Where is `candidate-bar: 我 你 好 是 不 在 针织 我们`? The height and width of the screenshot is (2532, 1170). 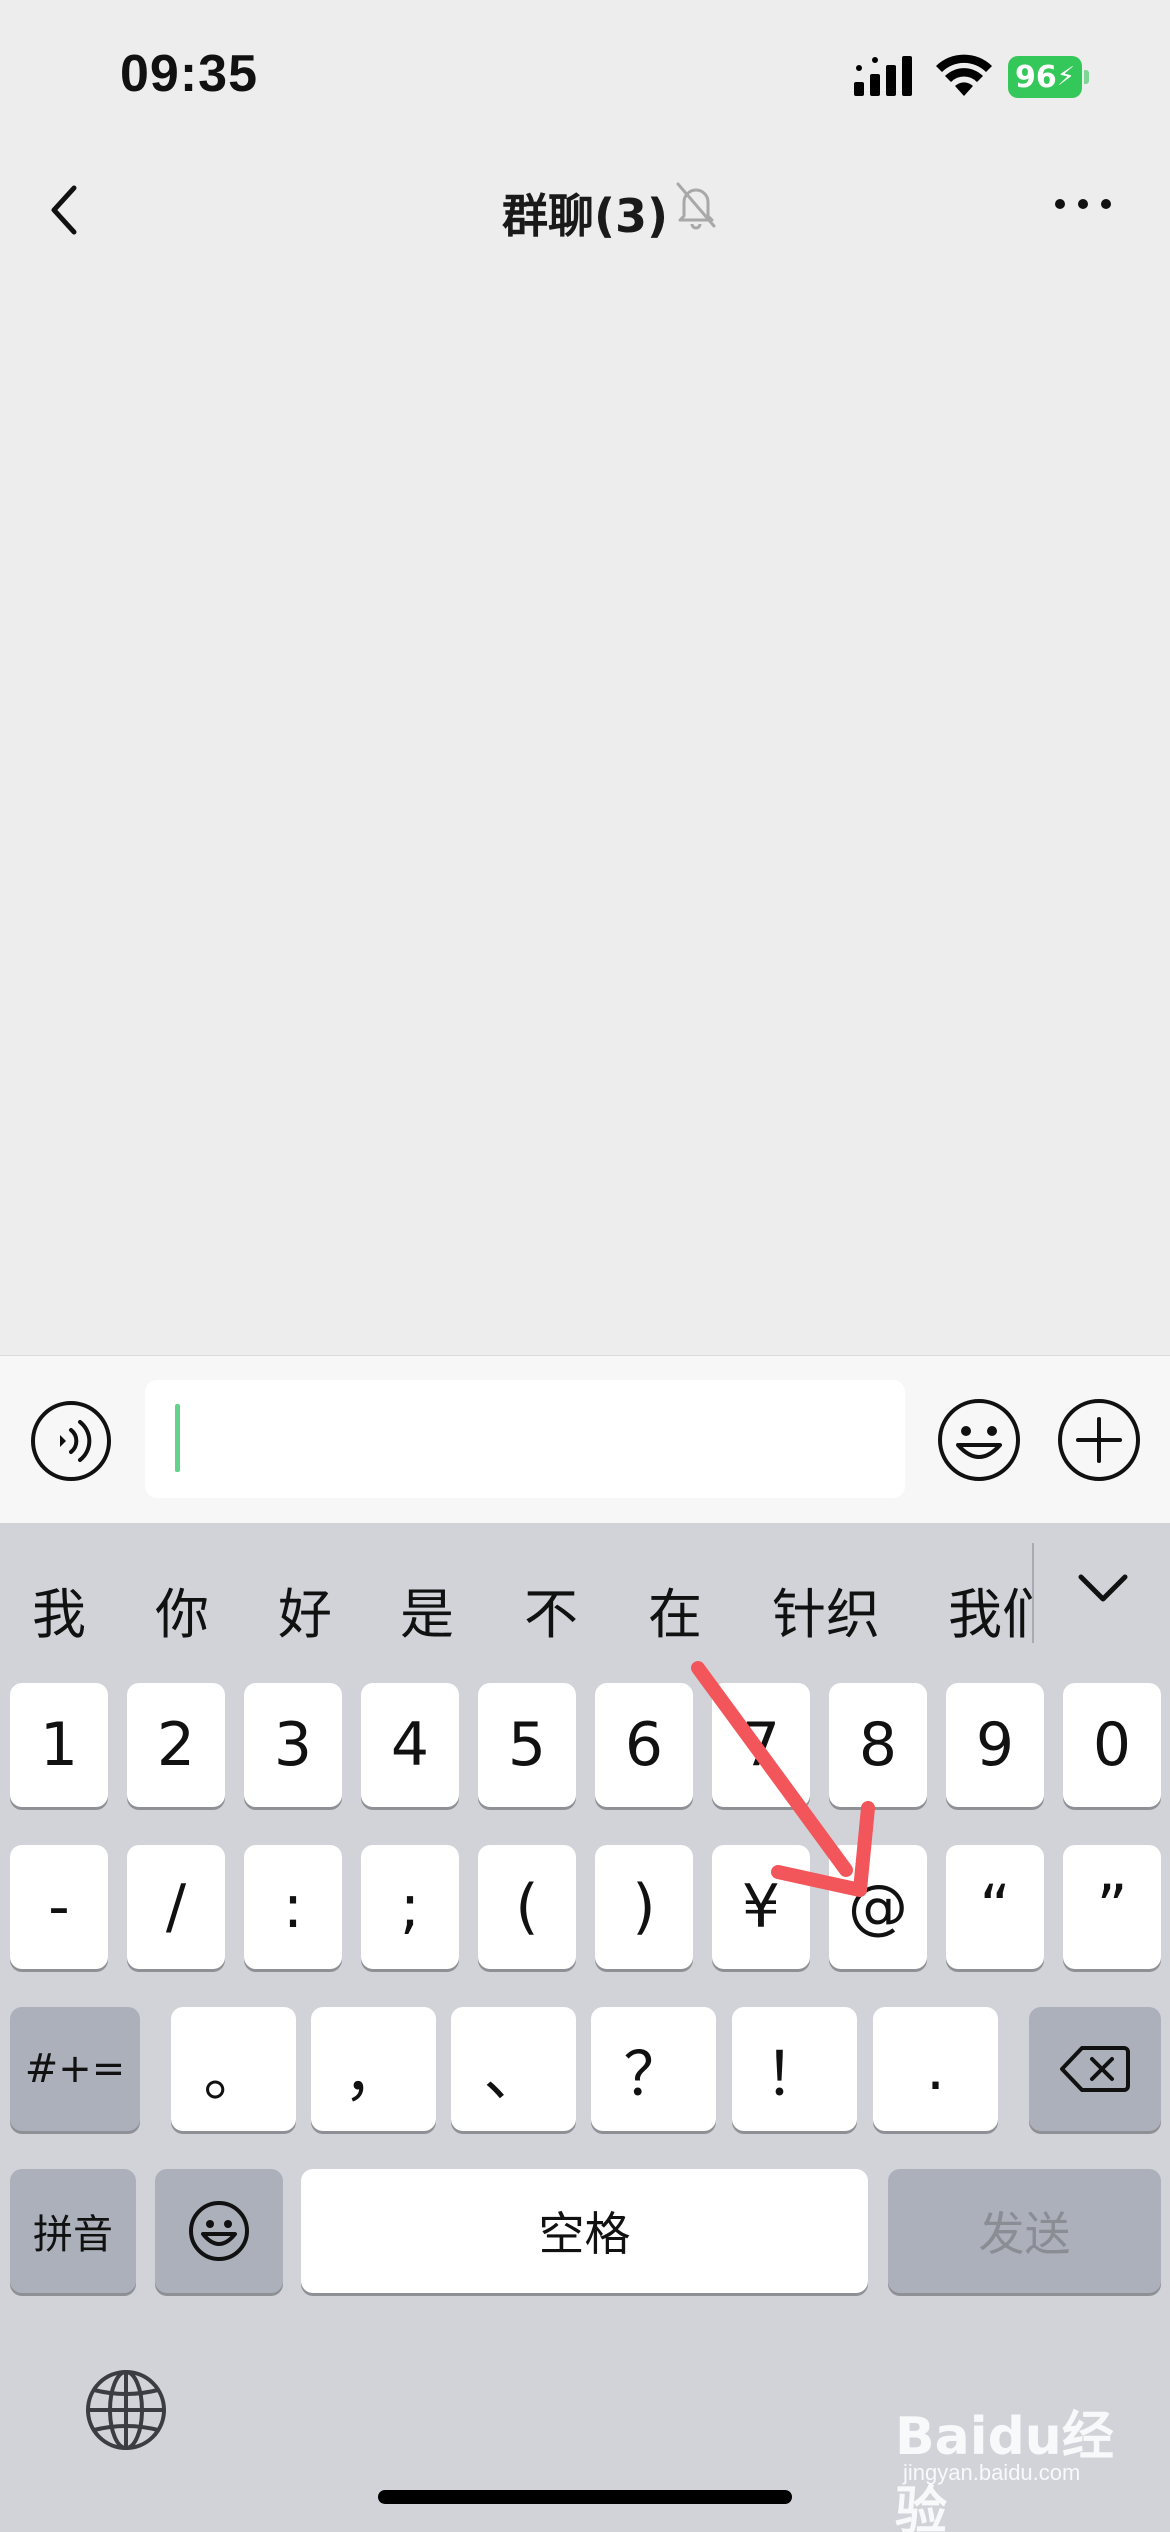
candidate-bar: 我 你 好 是 不 在 针织 我们 is located at coordinates (585, 1593).